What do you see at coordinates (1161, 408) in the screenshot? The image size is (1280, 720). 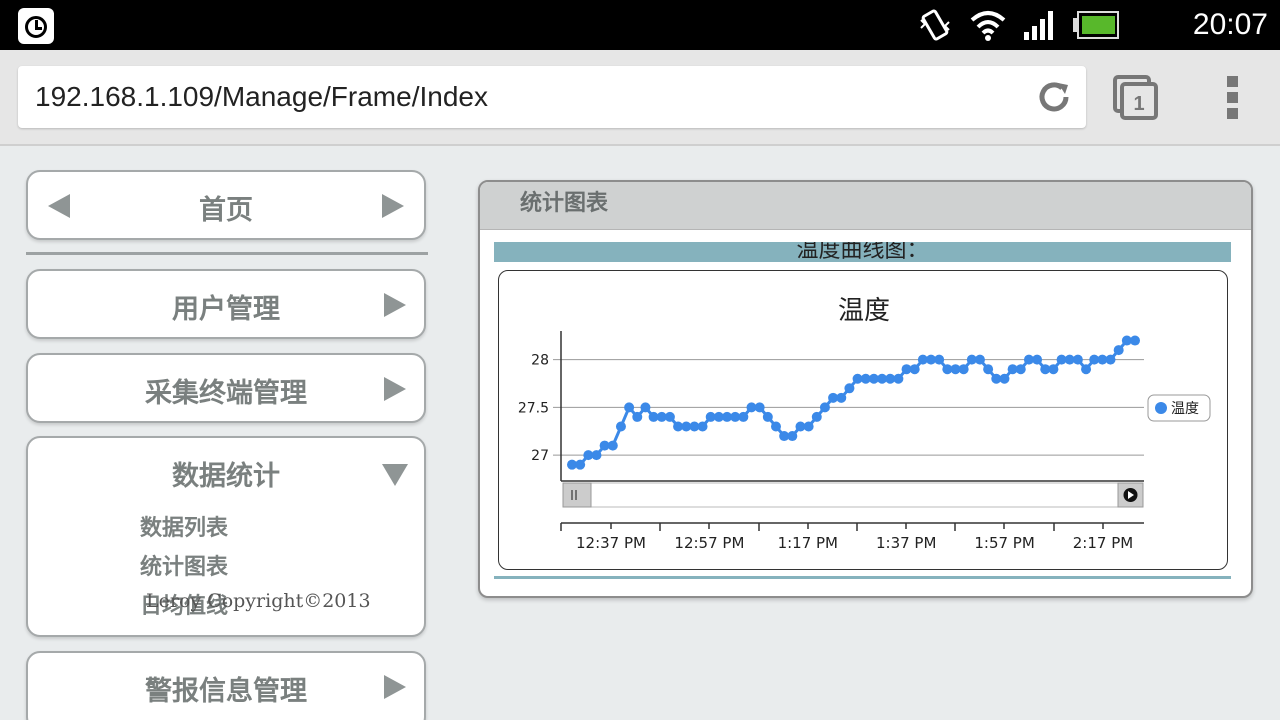 I see `legend-marker` at bounding box center [1161, 408].